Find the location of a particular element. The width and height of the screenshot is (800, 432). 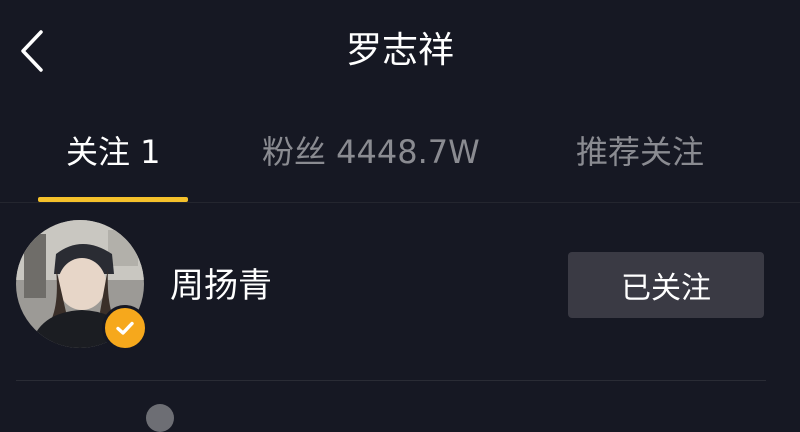

page-title: 罗志祥 is located at coordinates (399, 50).